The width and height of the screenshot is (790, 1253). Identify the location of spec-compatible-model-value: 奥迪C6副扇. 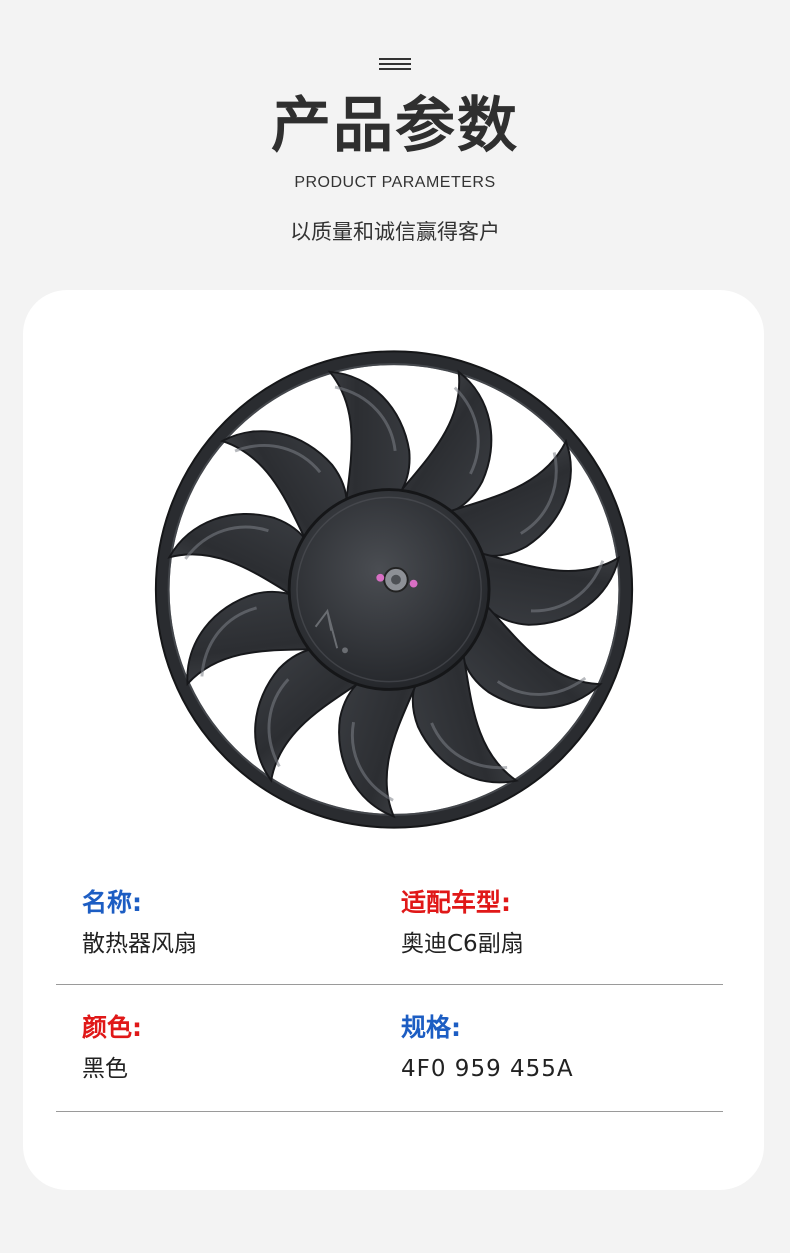
(462, 944).